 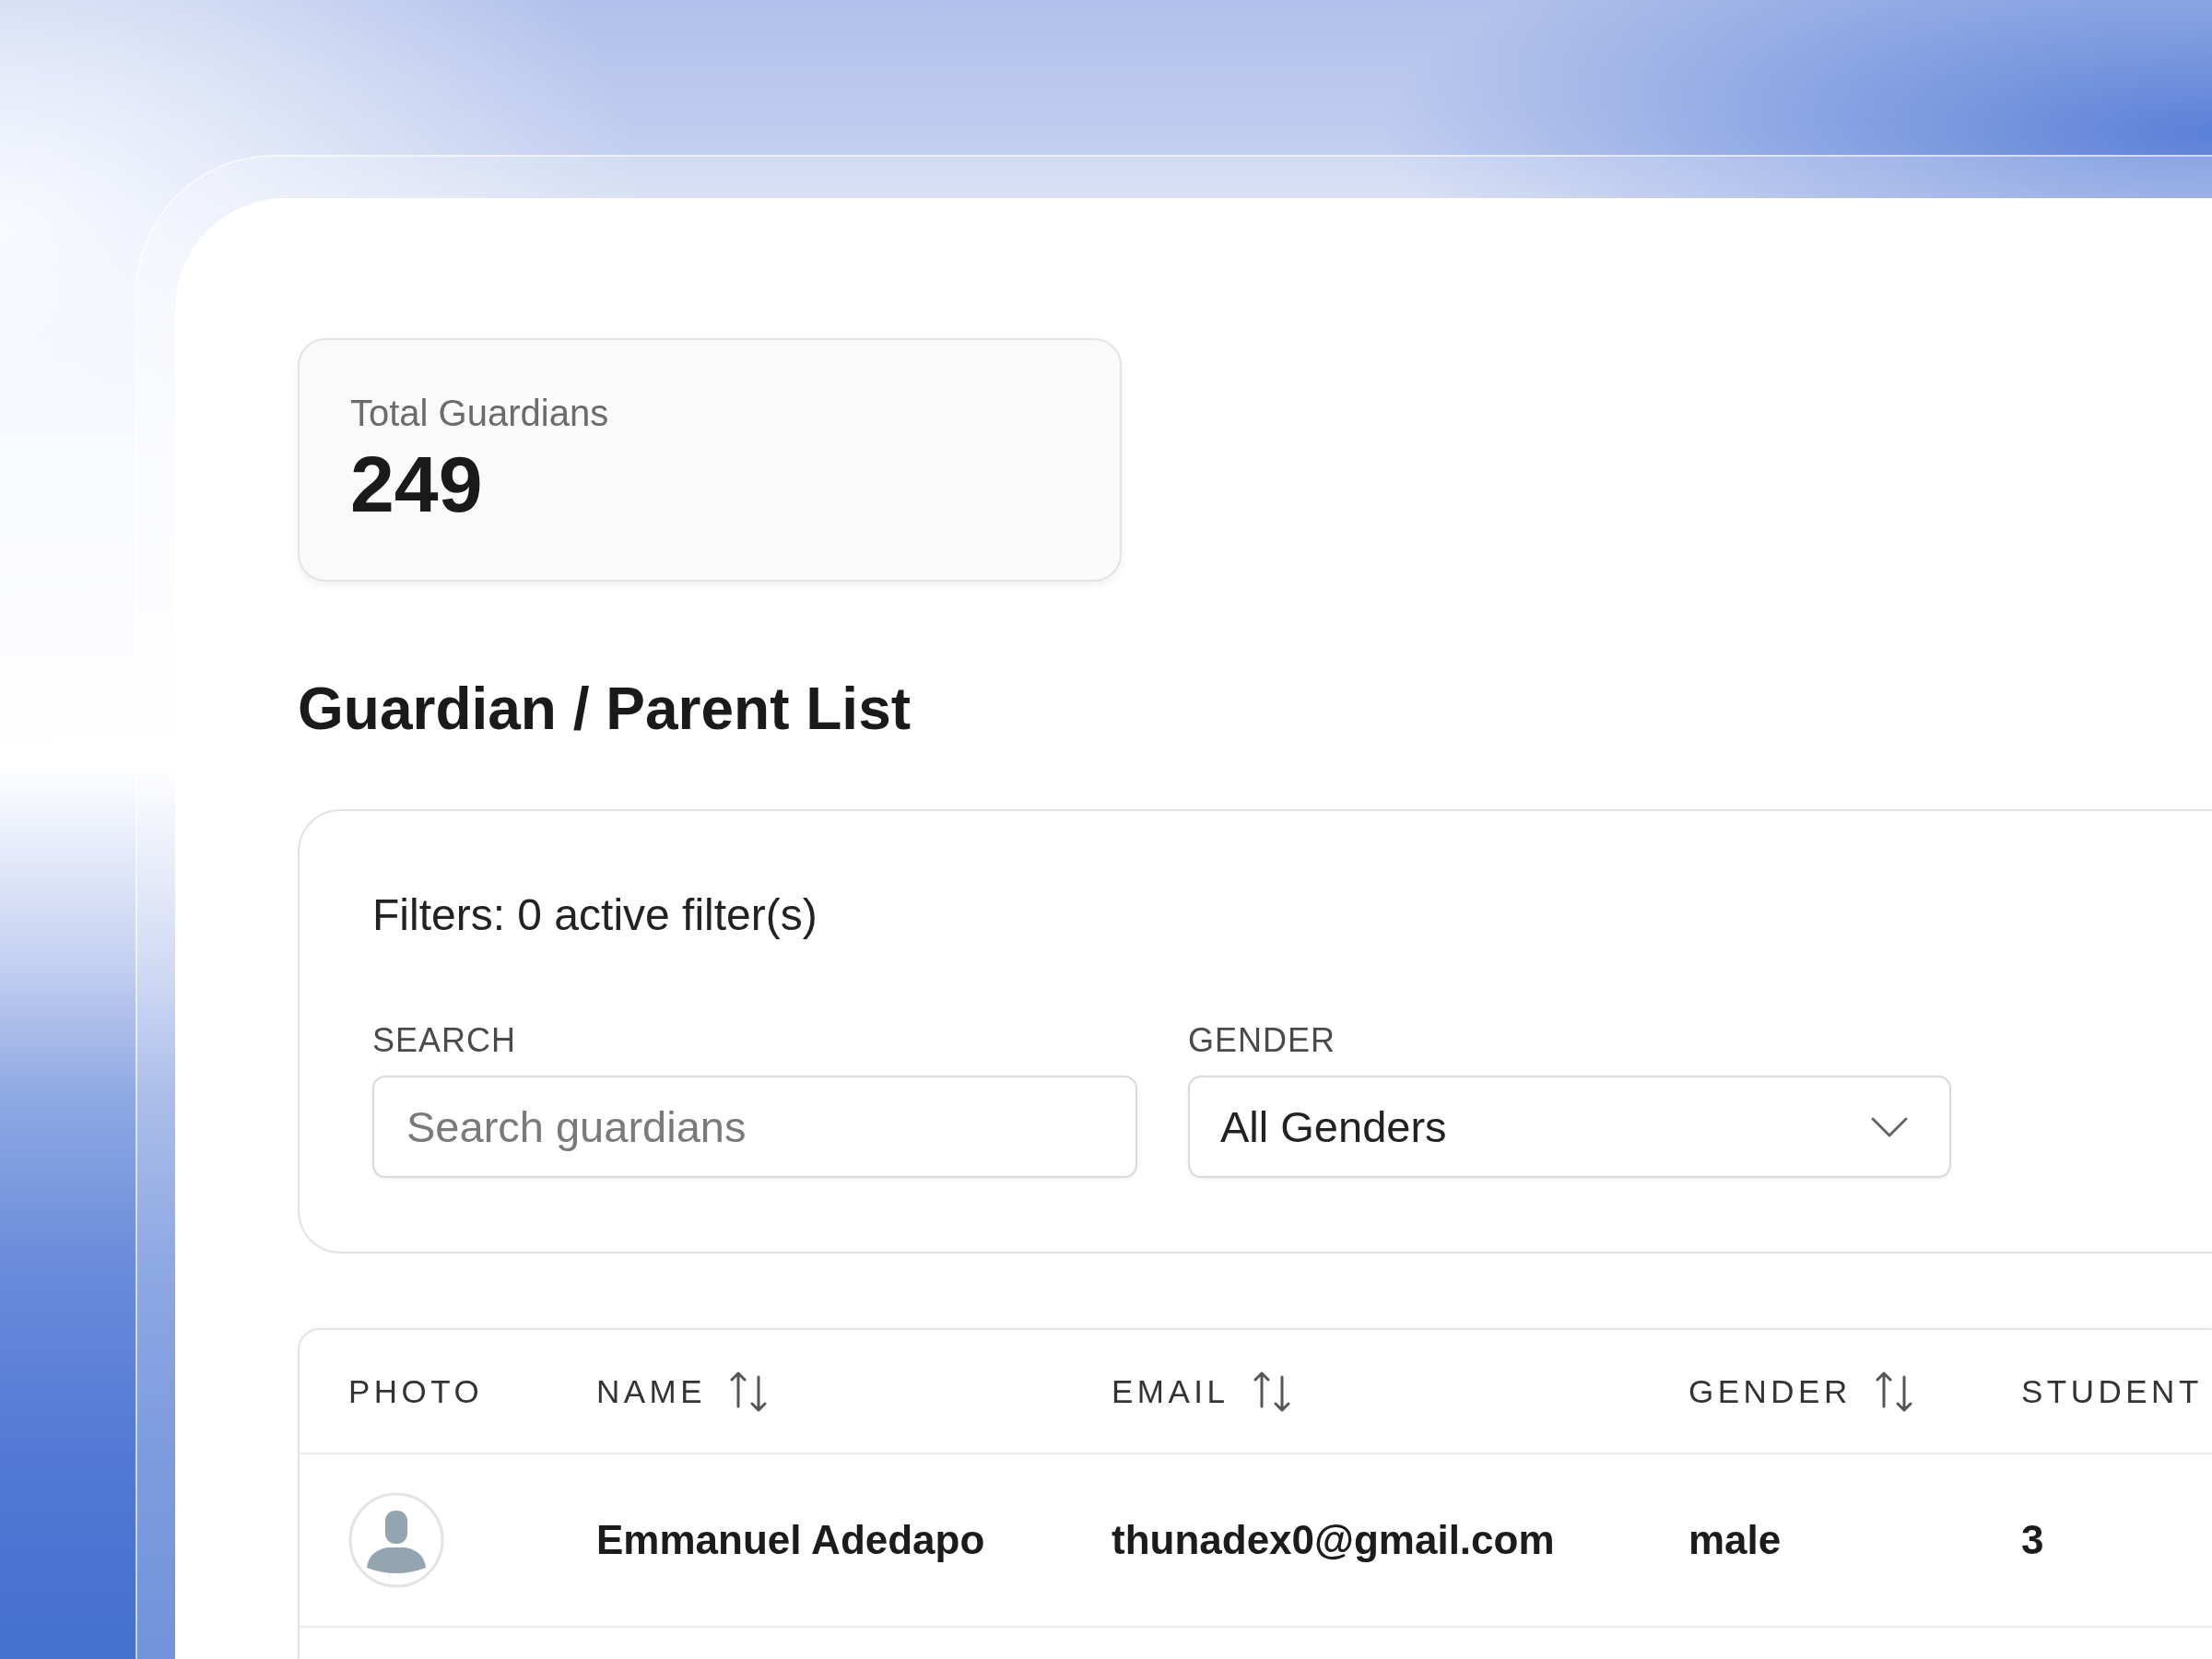 I want to click on table-cell: Emmanuel Adedapo, so click(x=790, y=1540).